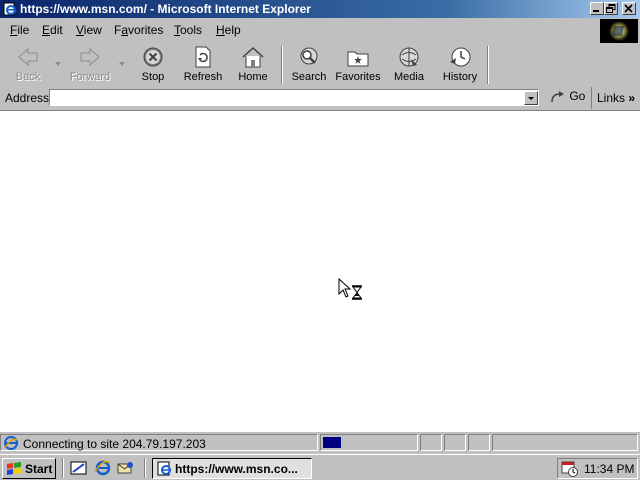 The image size is (640, 480). I want to click on go-arrow-icon, so click(557, 96).